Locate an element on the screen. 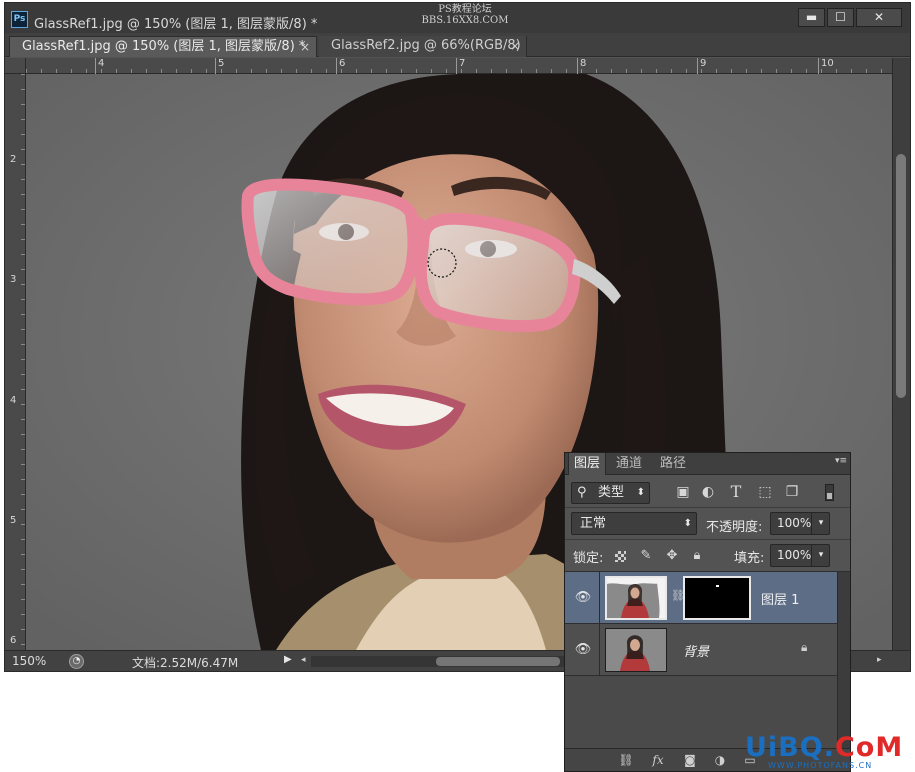  ruler-tick-label: 2 is located at coordinates (13, 159).